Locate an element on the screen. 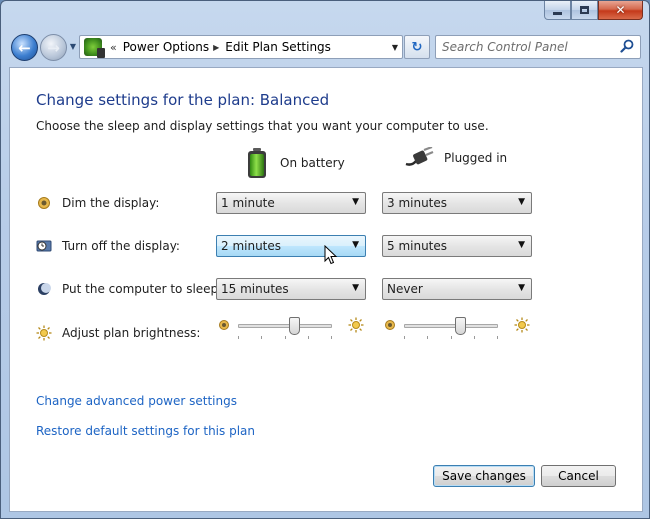 The height and width of the screenshot is (519, 650). column-header-battery: On battery is located at coordinates (295, 163).